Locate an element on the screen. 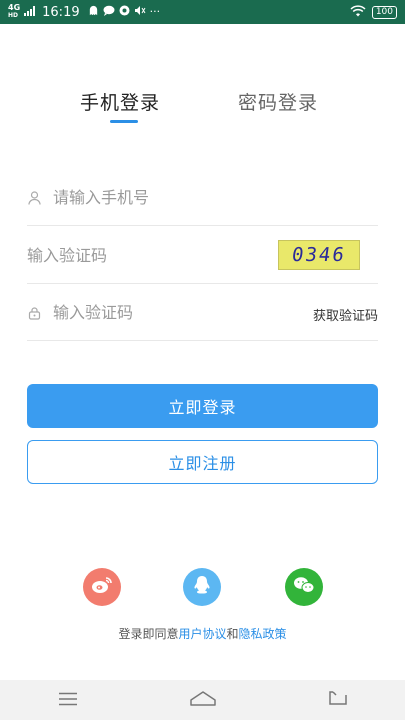 This screenshot has height=720, width=405. weibo-icon is located at coordinates (102, 587).